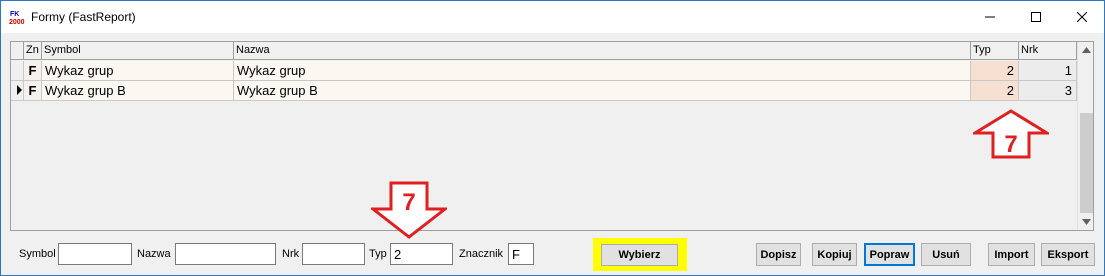 The width and height of the screenshot is (1105, 276). I want to click on nrk-filter-input, so click(333, 254).